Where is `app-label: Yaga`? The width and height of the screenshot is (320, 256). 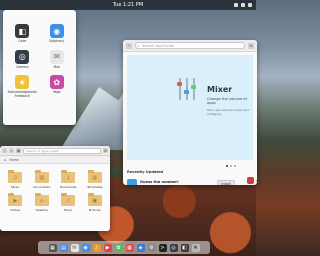 app-label: Yaga is located at coordinates (57, 92).